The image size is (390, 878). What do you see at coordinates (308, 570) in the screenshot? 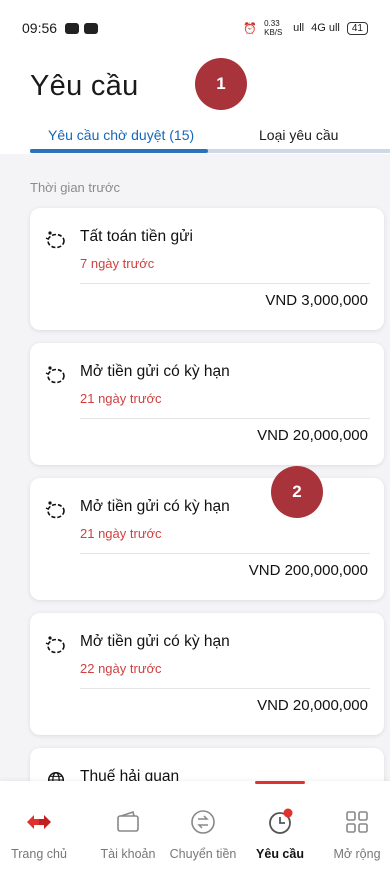
I see `request-amount: VND 200,000,000` at bounding box center [308, 570].